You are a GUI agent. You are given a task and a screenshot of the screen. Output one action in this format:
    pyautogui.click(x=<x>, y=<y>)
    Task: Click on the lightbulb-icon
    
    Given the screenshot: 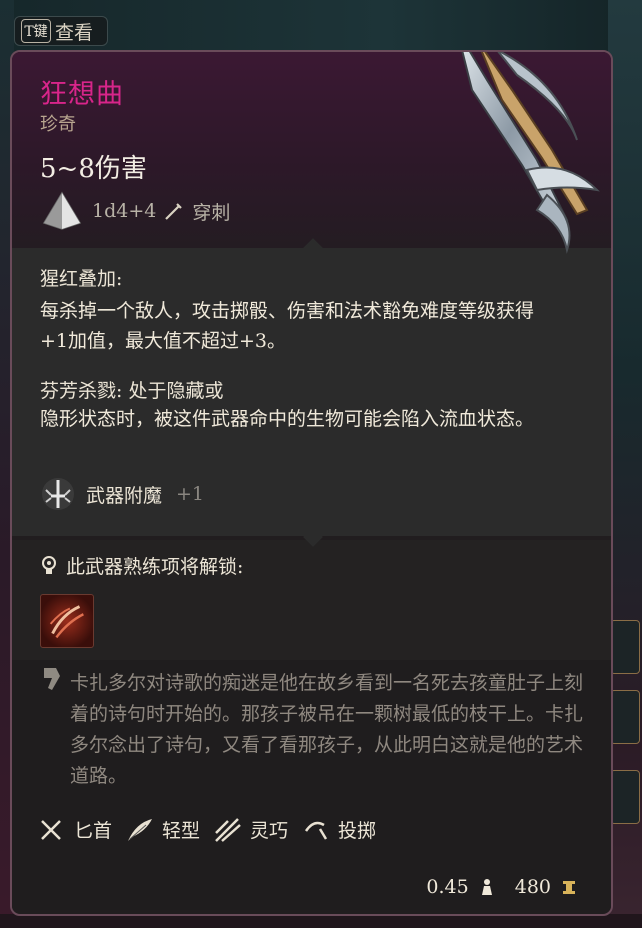 What is the action you would take?
    pyautogui.click(x=49, y=564)
    